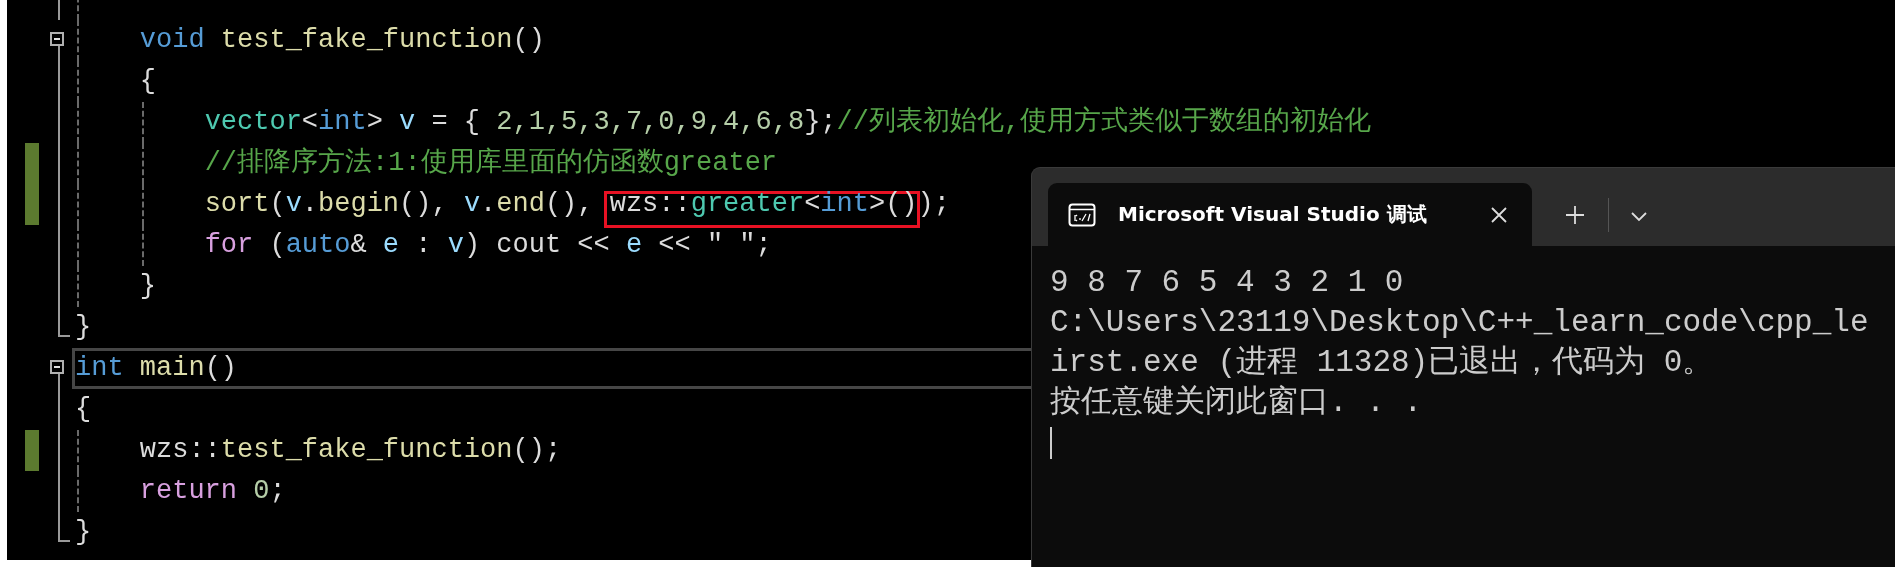 This screenshot has width=1895, height=567. I want to click on code-line: //排降序方法:1:使用库里面的仿函数greater, so click(491, 163).